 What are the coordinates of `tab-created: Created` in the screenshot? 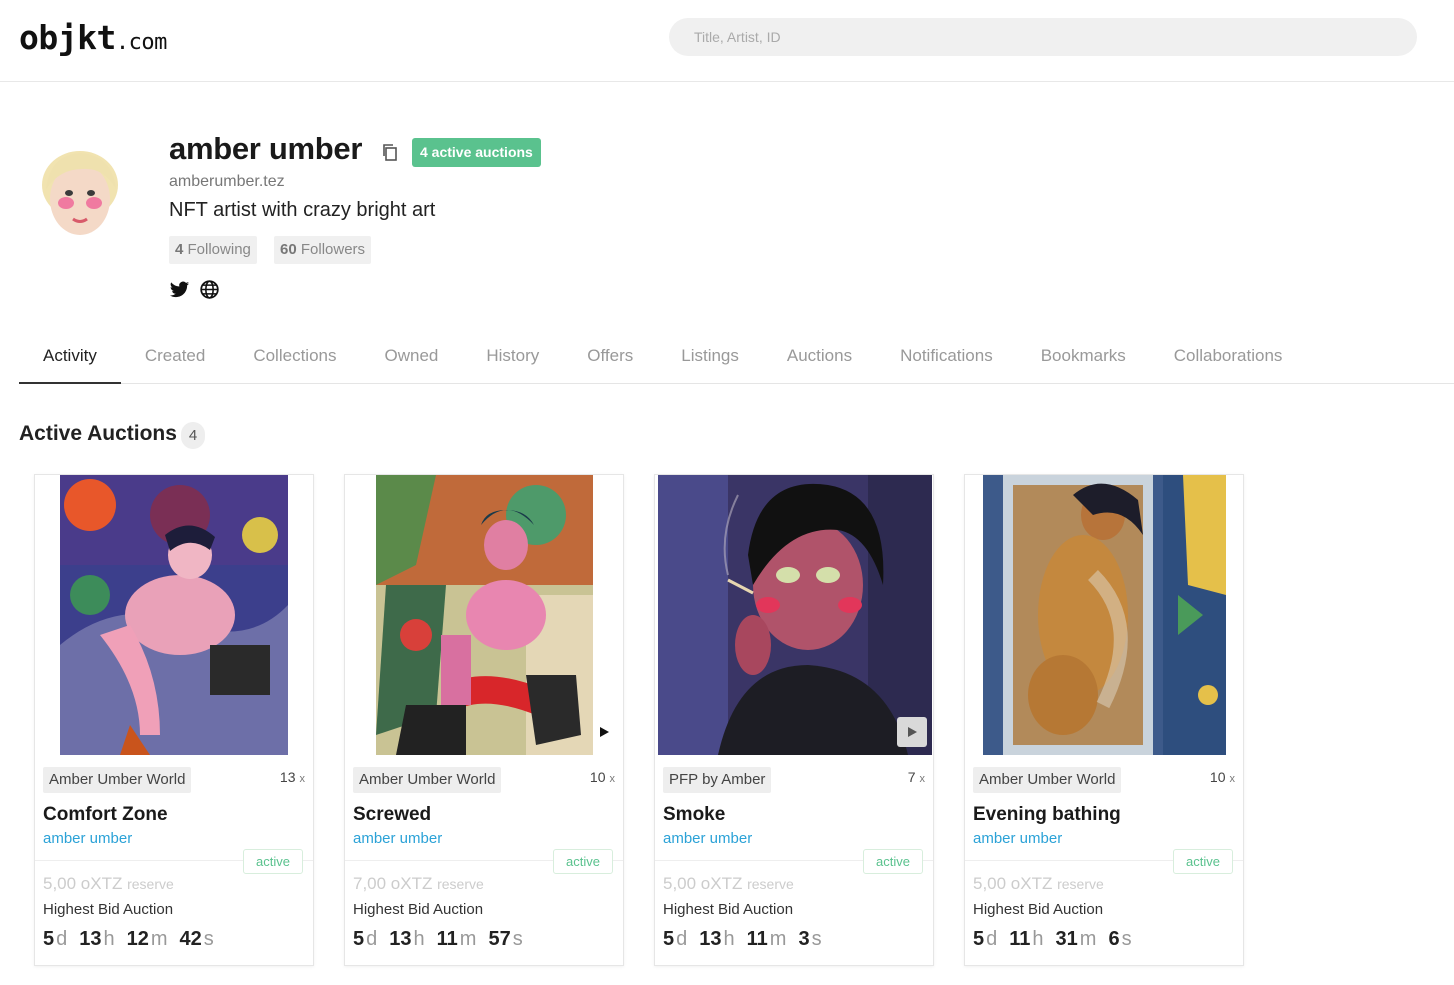 It's located at (175, 357).